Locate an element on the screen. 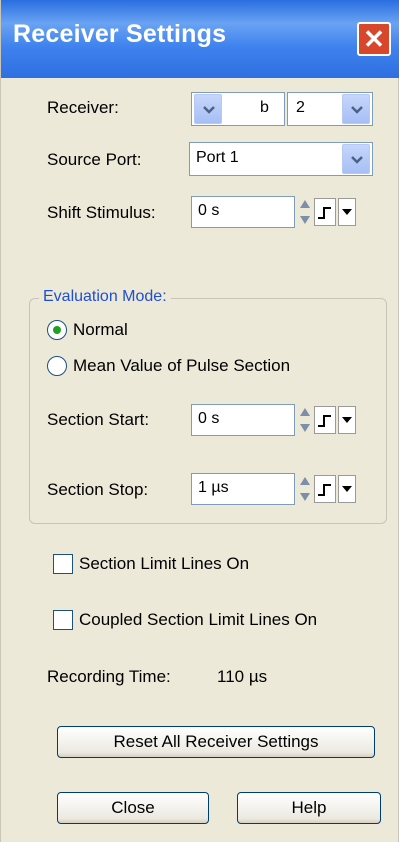 The image size is (399, 842). shift-stimulus-value: 0 s is located at coordinates (209, 210).